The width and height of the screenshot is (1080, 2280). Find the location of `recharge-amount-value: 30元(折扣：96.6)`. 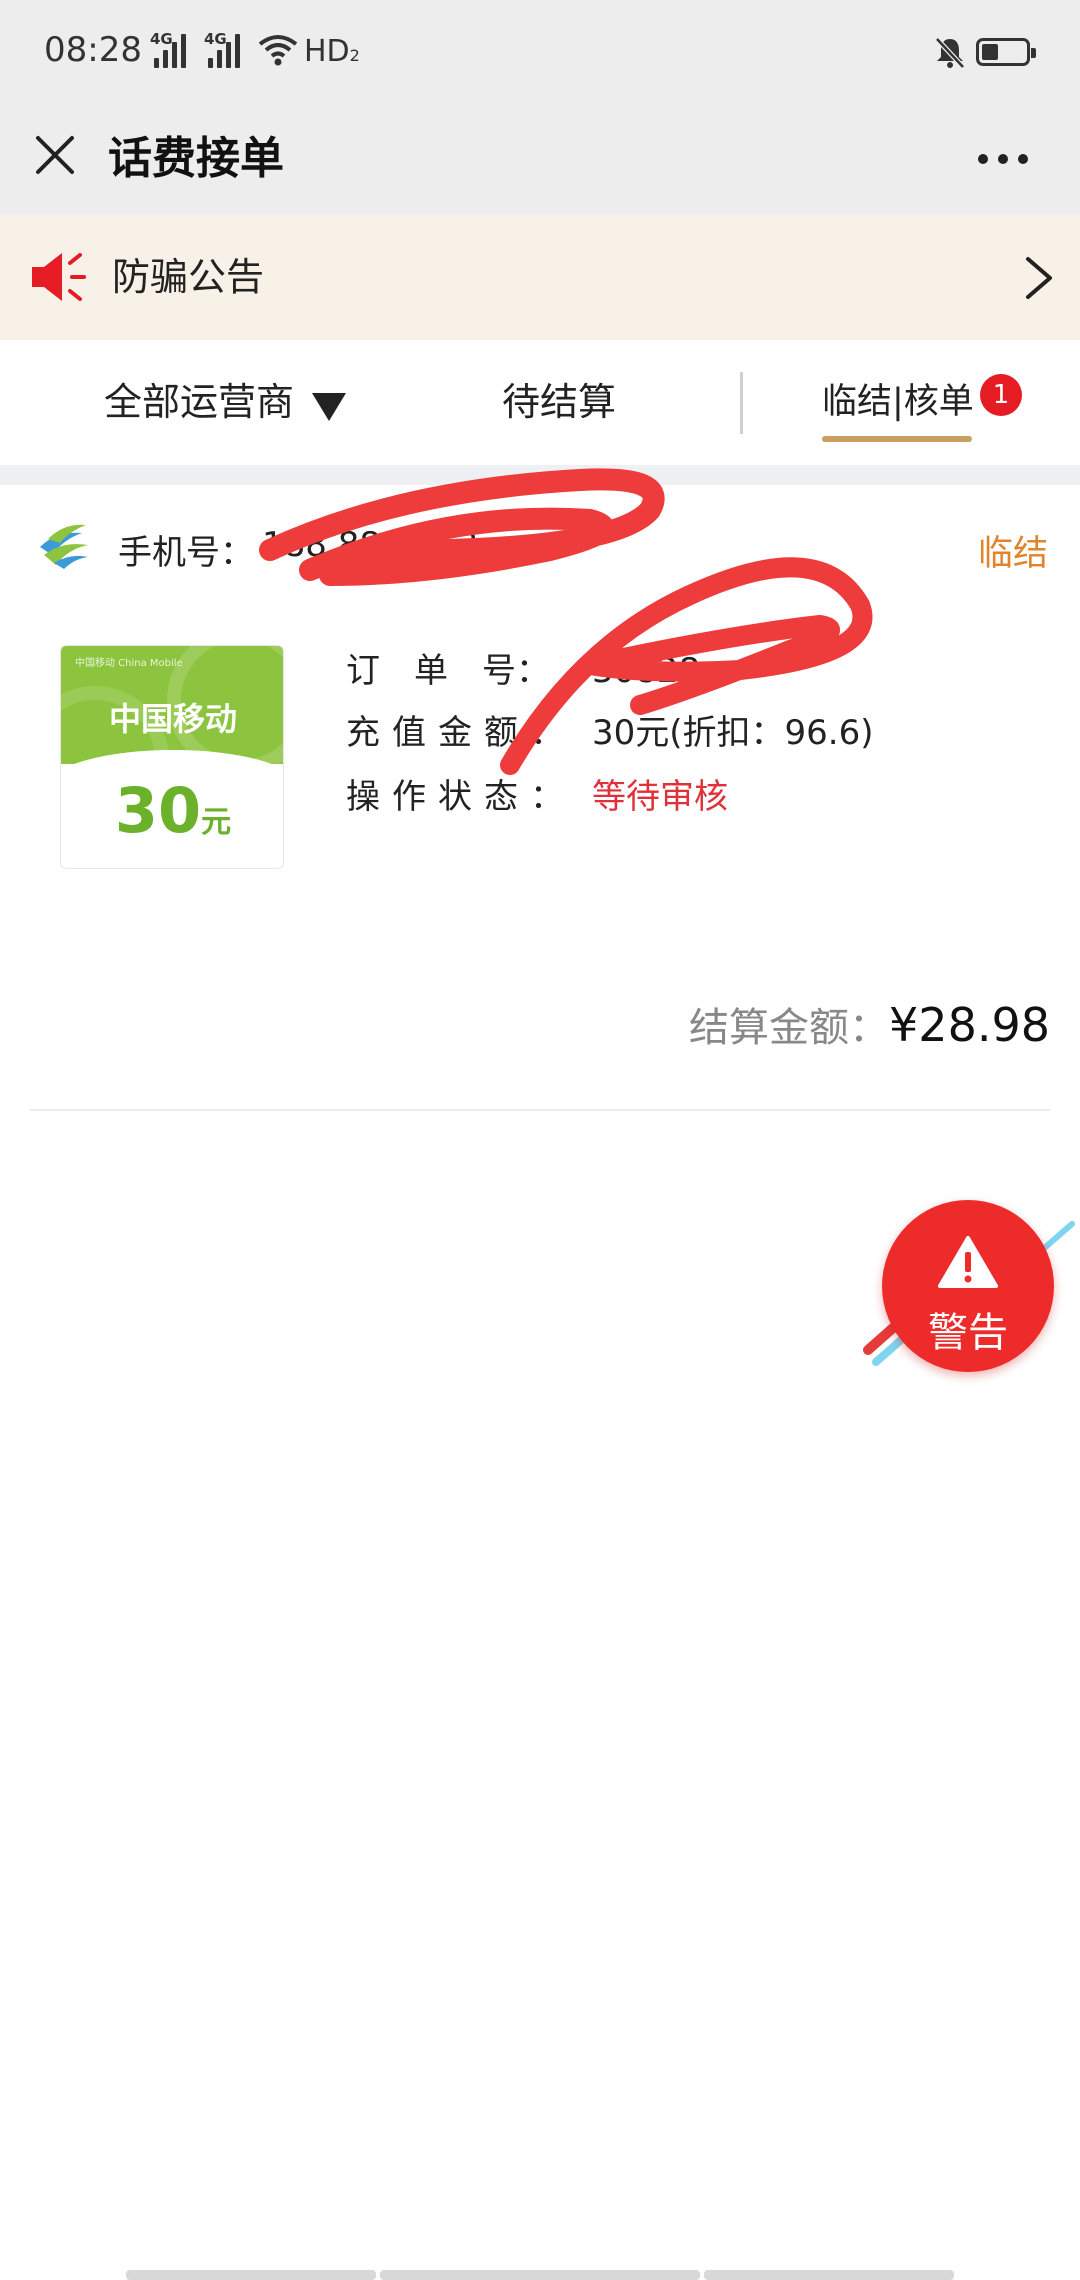

recharge-amount-value: 30元(折扣：96.6) is located at coordinates (733, 733).